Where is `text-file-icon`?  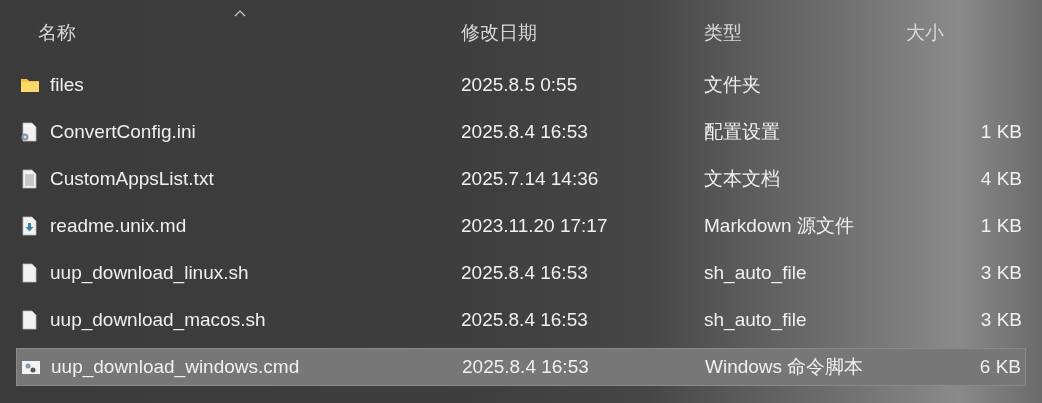 text-file-icon is located at coordinates (30, 179).